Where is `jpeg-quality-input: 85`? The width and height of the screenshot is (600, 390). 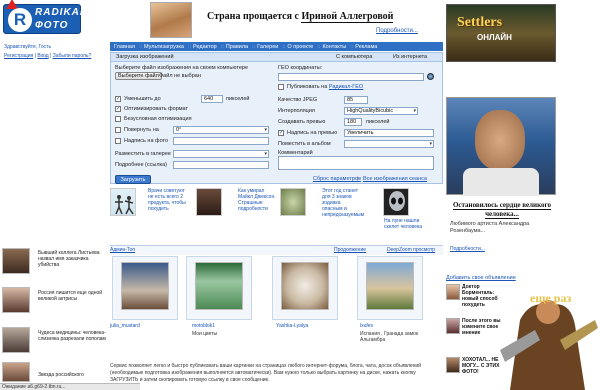
jpeg-quality-input: 85 is located at coordinates (356, 100).